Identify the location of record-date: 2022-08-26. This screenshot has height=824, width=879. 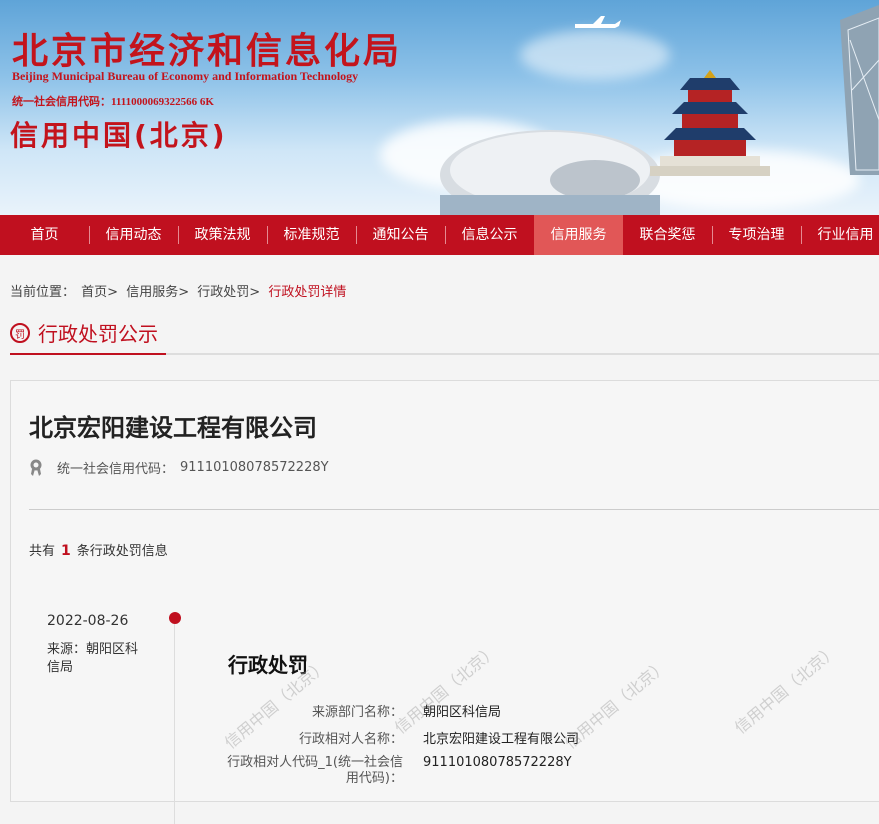
(88, 621).